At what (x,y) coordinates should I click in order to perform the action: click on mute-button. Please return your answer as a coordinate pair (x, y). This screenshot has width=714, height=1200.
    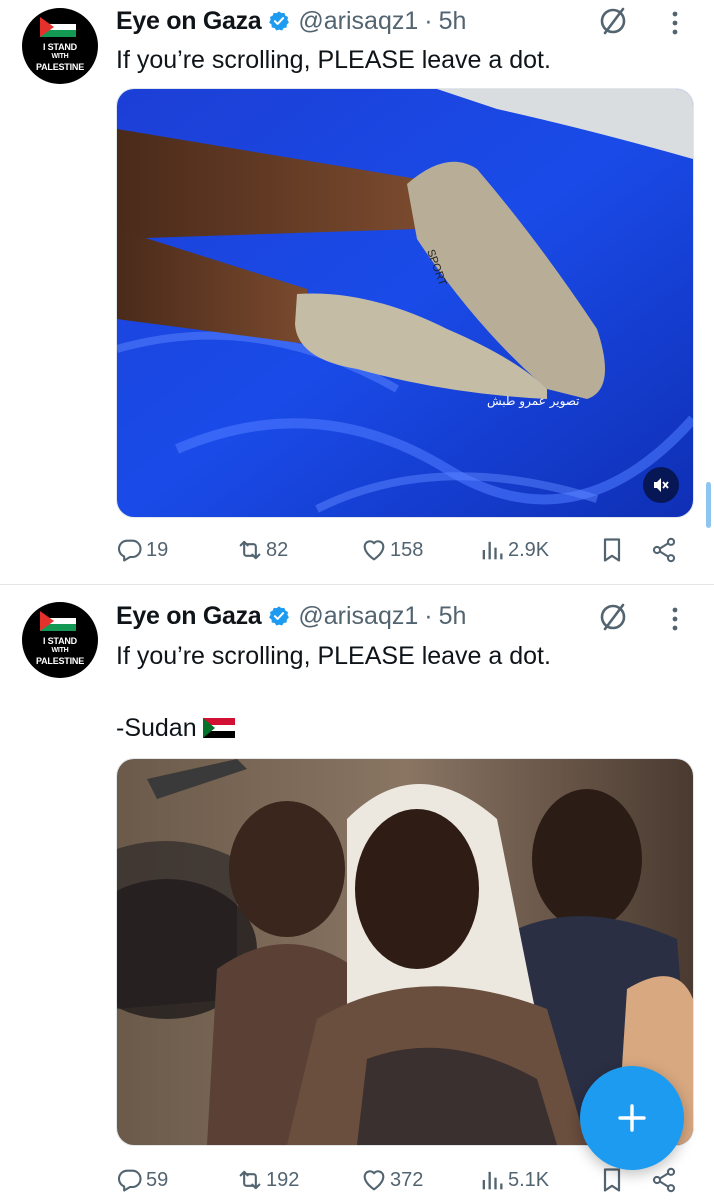
    Looking at the image, I should click on (661, 485).